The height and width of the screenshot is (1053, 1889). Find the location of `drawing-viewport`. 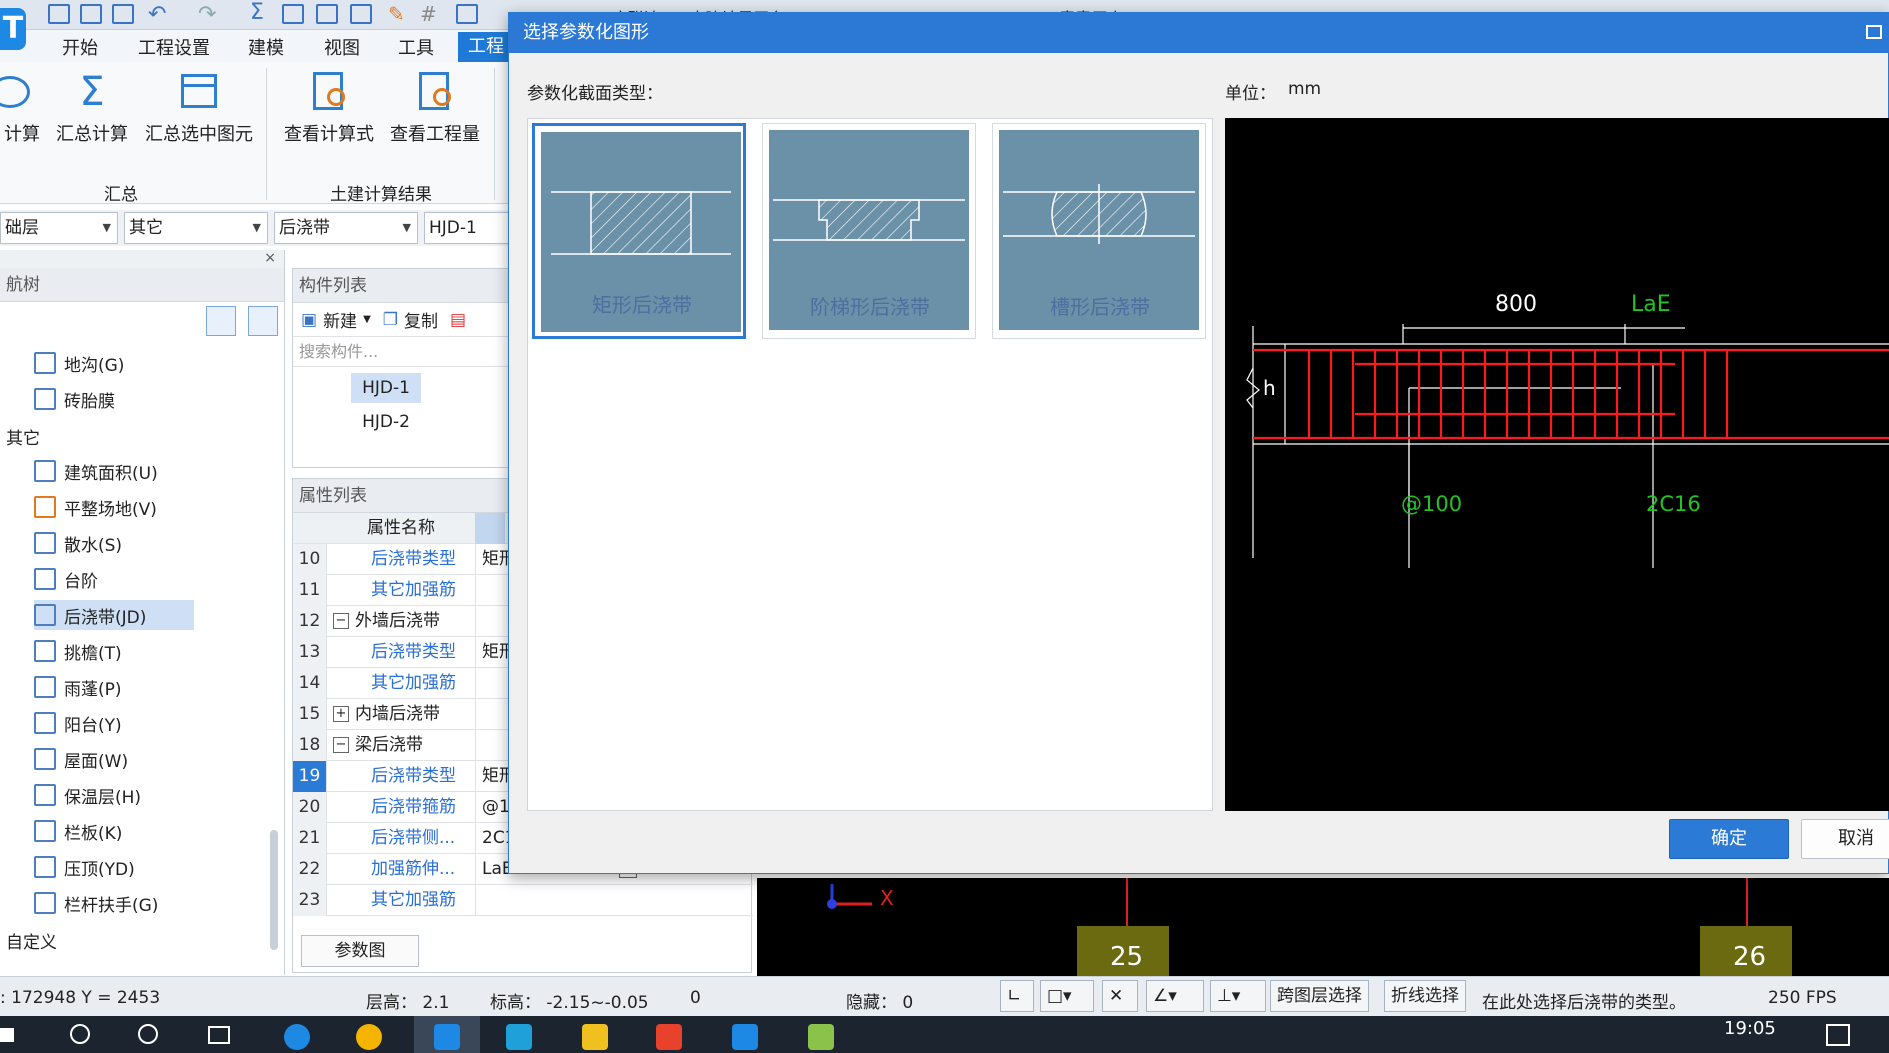

drawing-viewport is located at coordinates (1323, 927).